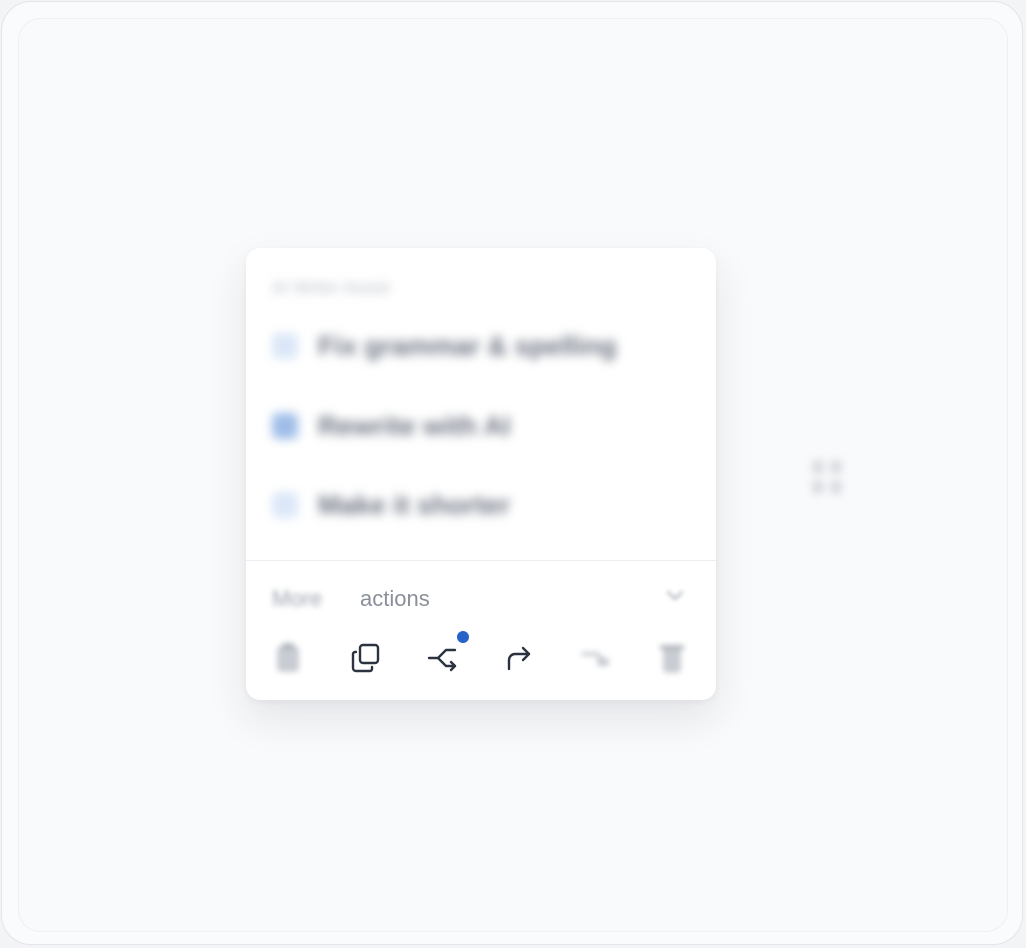 Image resolution: width=1026 pixels, height=948 pixels. I want to click on menu-item-shorter: Make it shorter, so click(391, 505).